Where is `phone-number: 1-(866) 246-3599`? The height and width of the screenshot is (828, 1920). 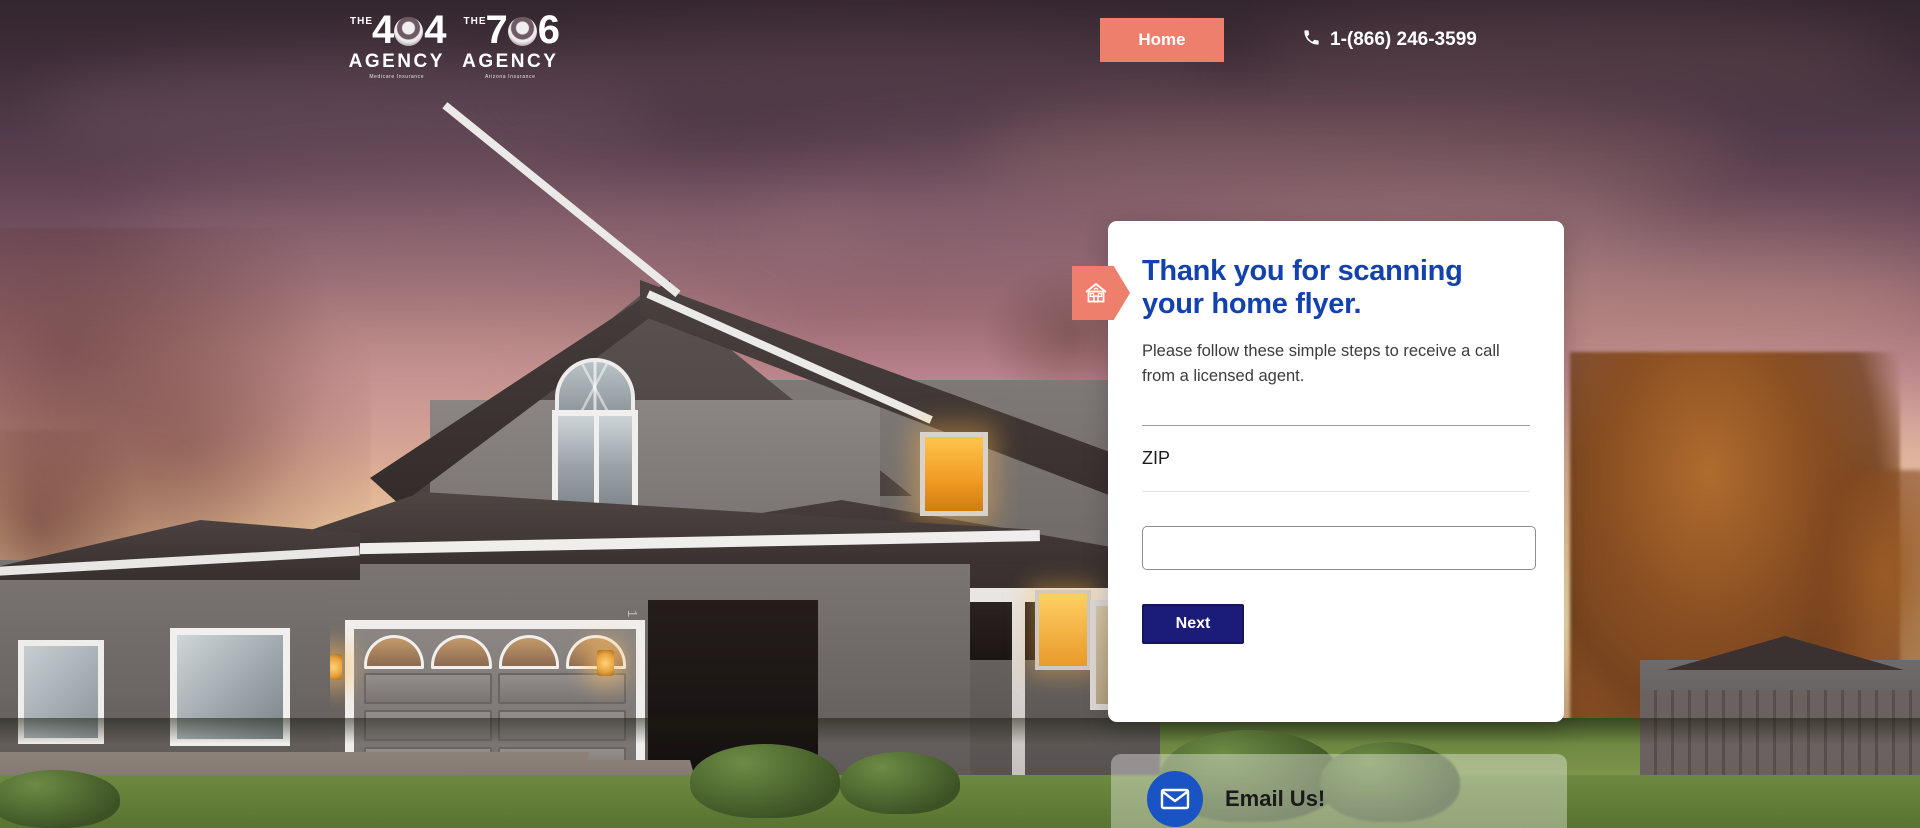
phone-number: 1-(866) 246-3599 is located at coordinates (1403, 39).